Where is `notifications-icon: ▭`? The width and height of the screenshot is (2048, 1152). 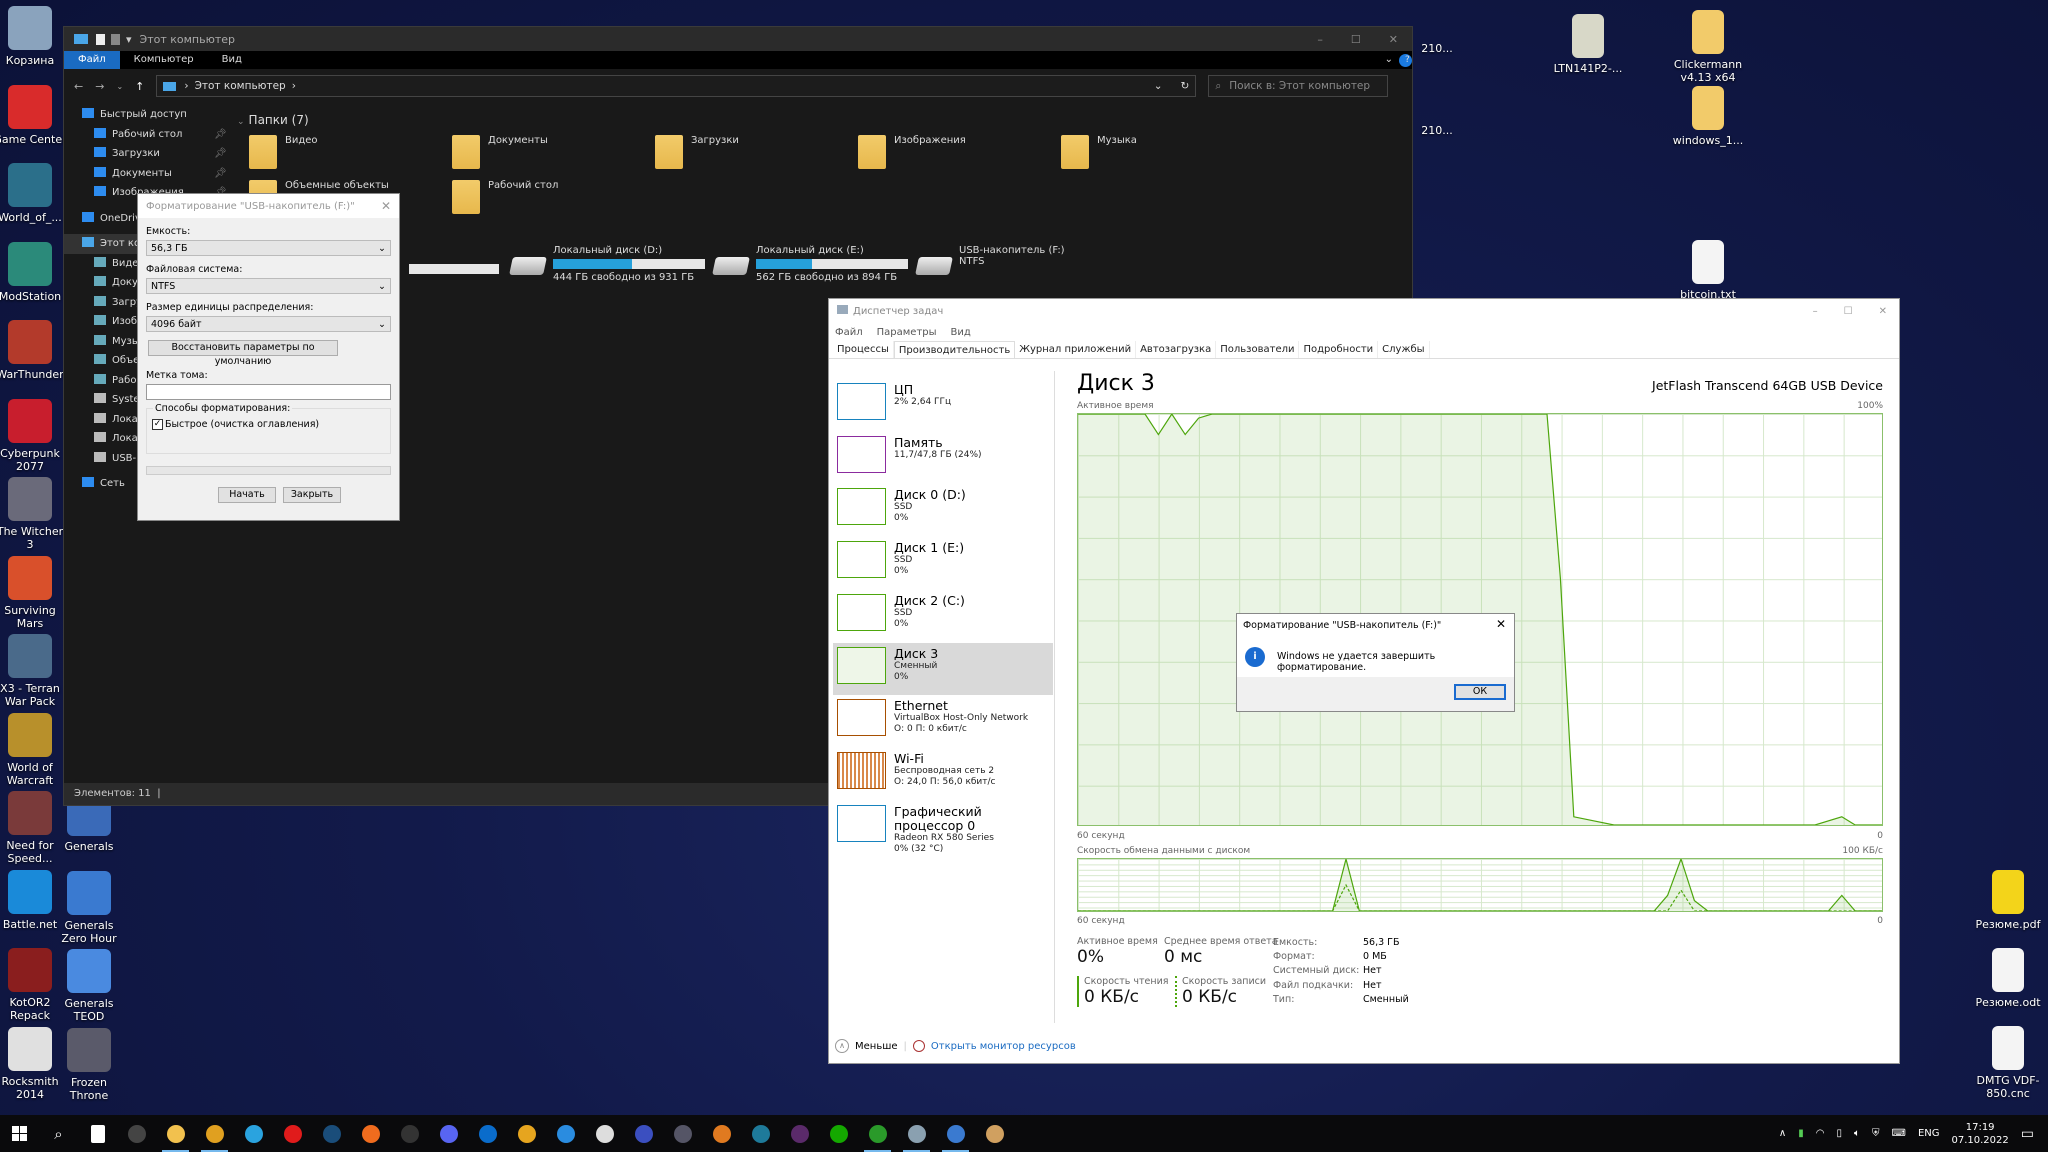
notifications-icon: ▭ is located at coordinates (2027, 1134).